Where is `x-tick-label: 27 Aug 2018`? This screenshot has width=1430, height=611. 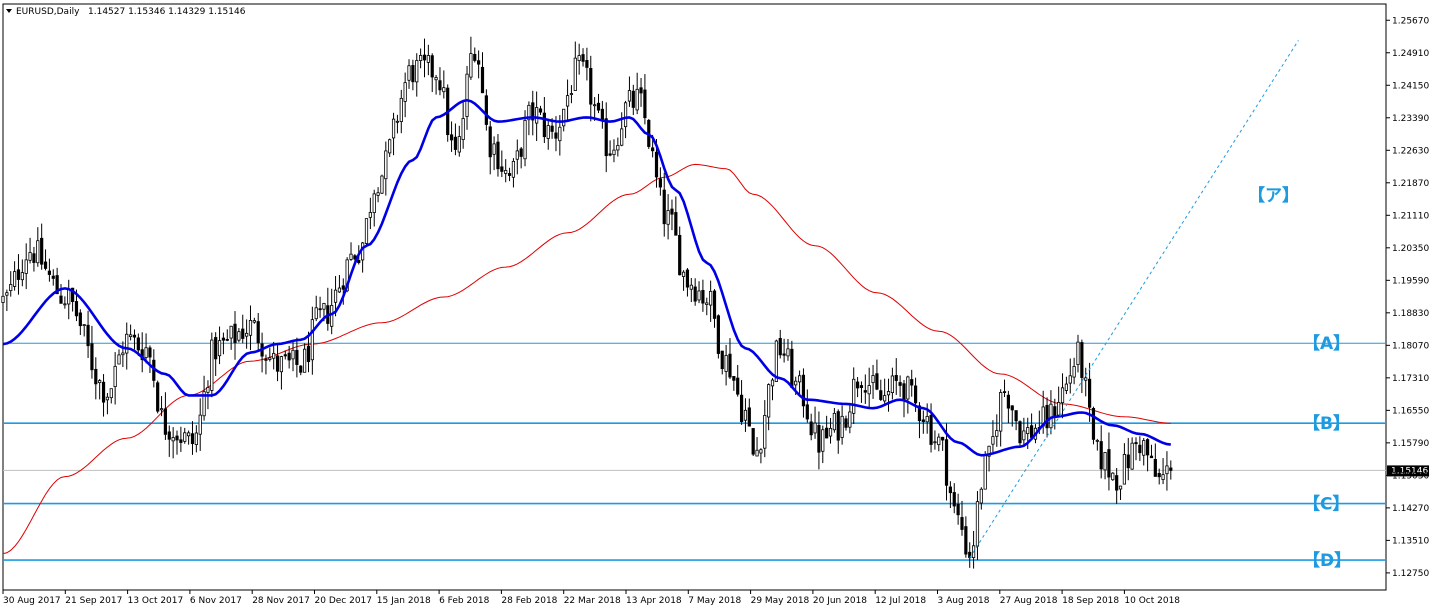
x-tick-label: 27 Aug 2018 is located at coordinates (1029, 601).